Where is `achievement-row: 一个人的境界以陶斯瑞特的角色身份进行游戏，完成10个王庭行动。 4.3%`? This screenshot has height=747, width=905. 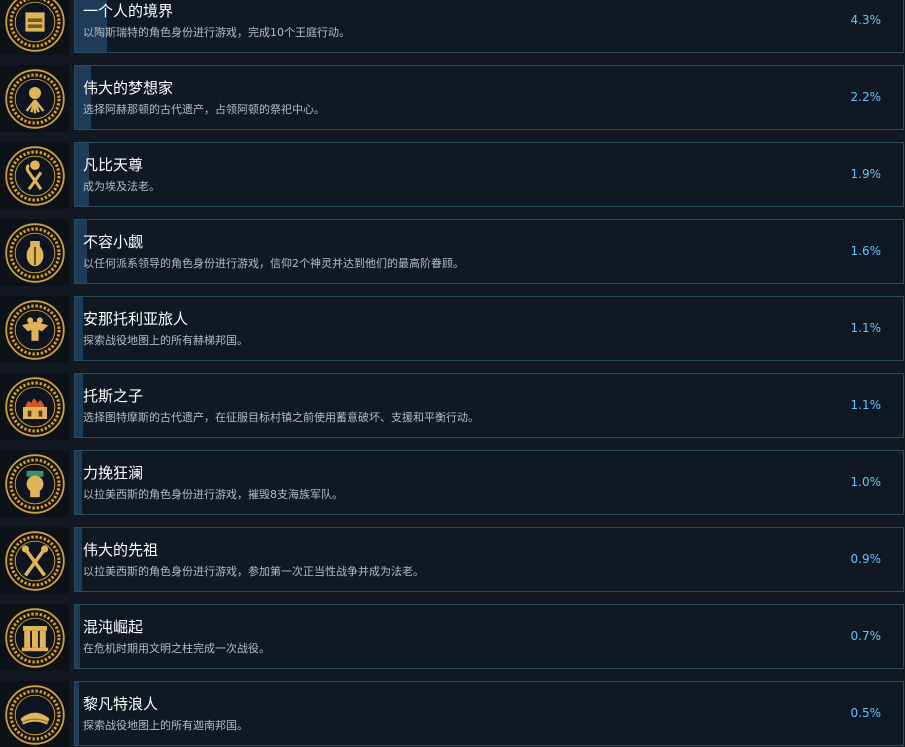 achievement-row: 一个人的境界以陶斯瑞特的角色身份进行游戏，完成10个王庭行动。 4.3% is located at coordinates (452, 27).